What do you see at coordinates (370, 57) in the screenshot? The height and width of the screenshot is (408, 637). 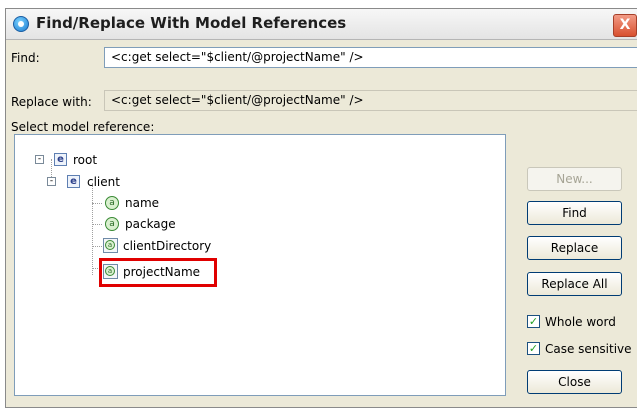 I see `find-input: <c:get select="$client/@projectName" />` at bounding box center [370, 57].